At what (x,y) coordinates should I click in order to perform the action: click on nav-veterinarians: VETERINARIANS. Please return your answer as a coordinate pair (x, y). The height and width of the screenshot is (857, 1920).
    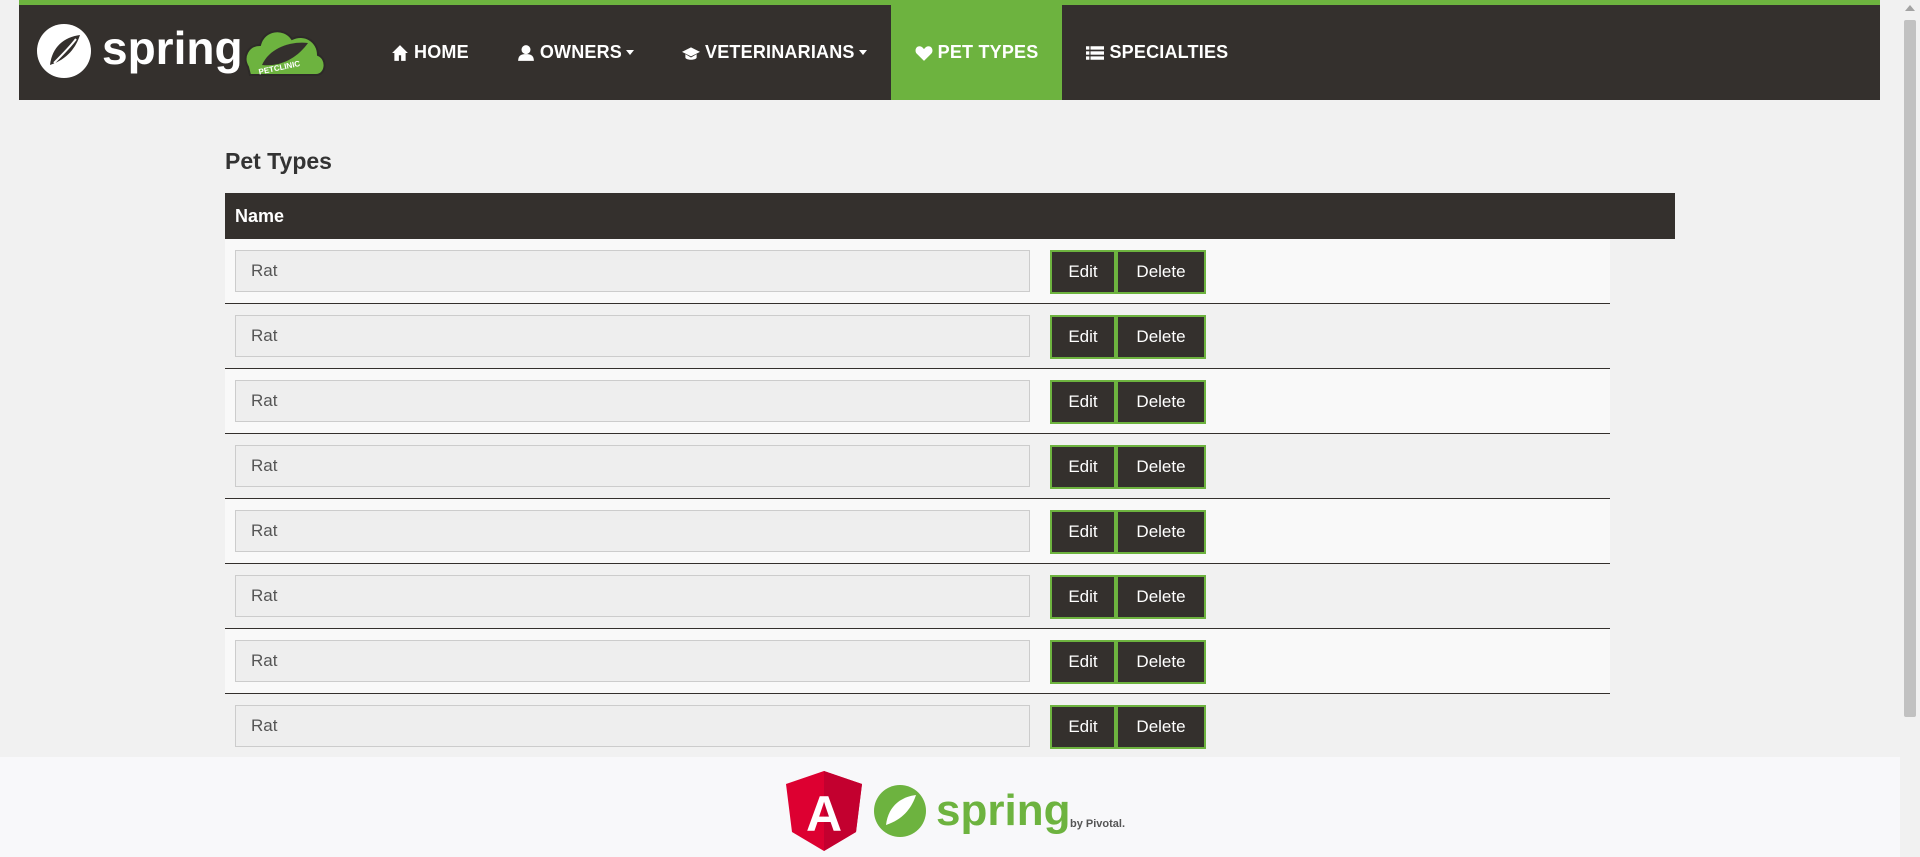
    Looking at the image, I should click on (774, 52).